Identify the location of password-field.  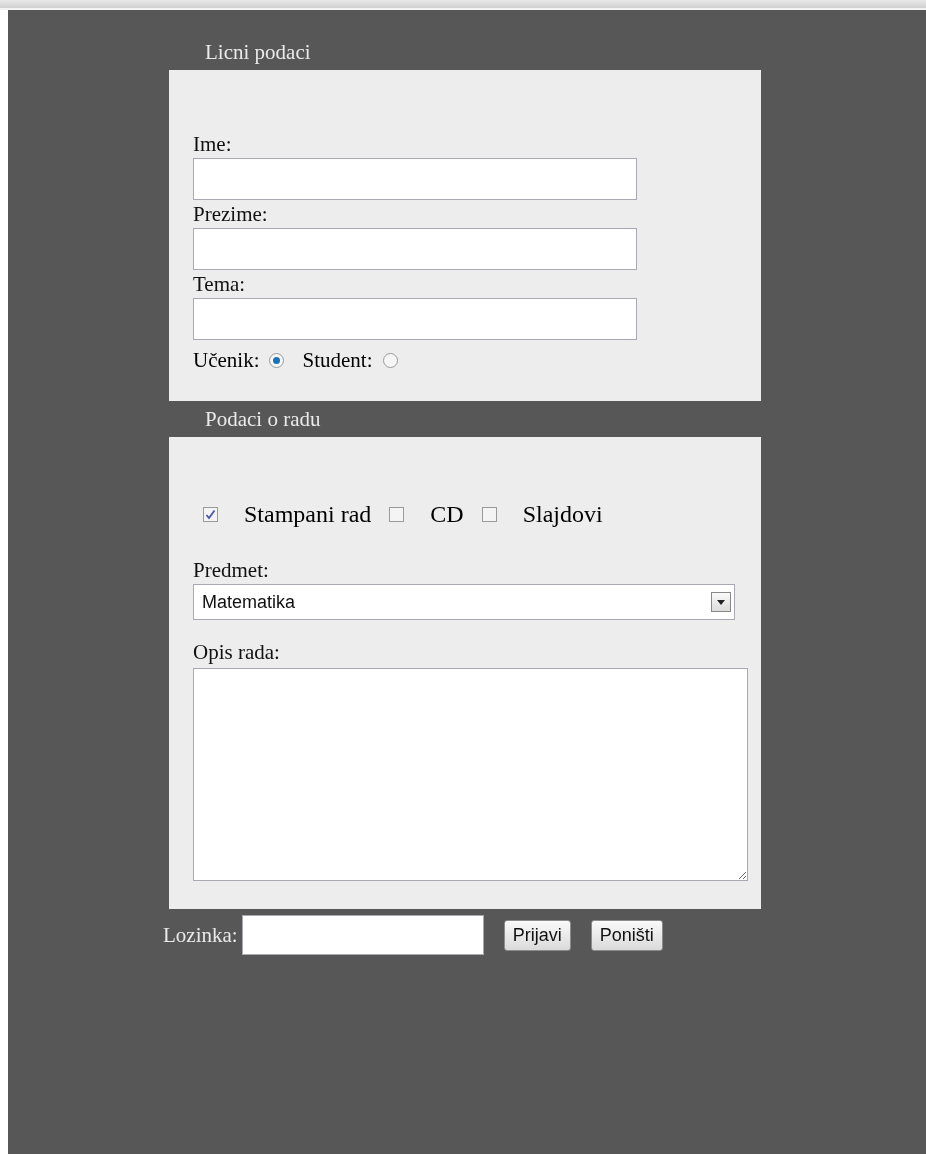
(362, 935).